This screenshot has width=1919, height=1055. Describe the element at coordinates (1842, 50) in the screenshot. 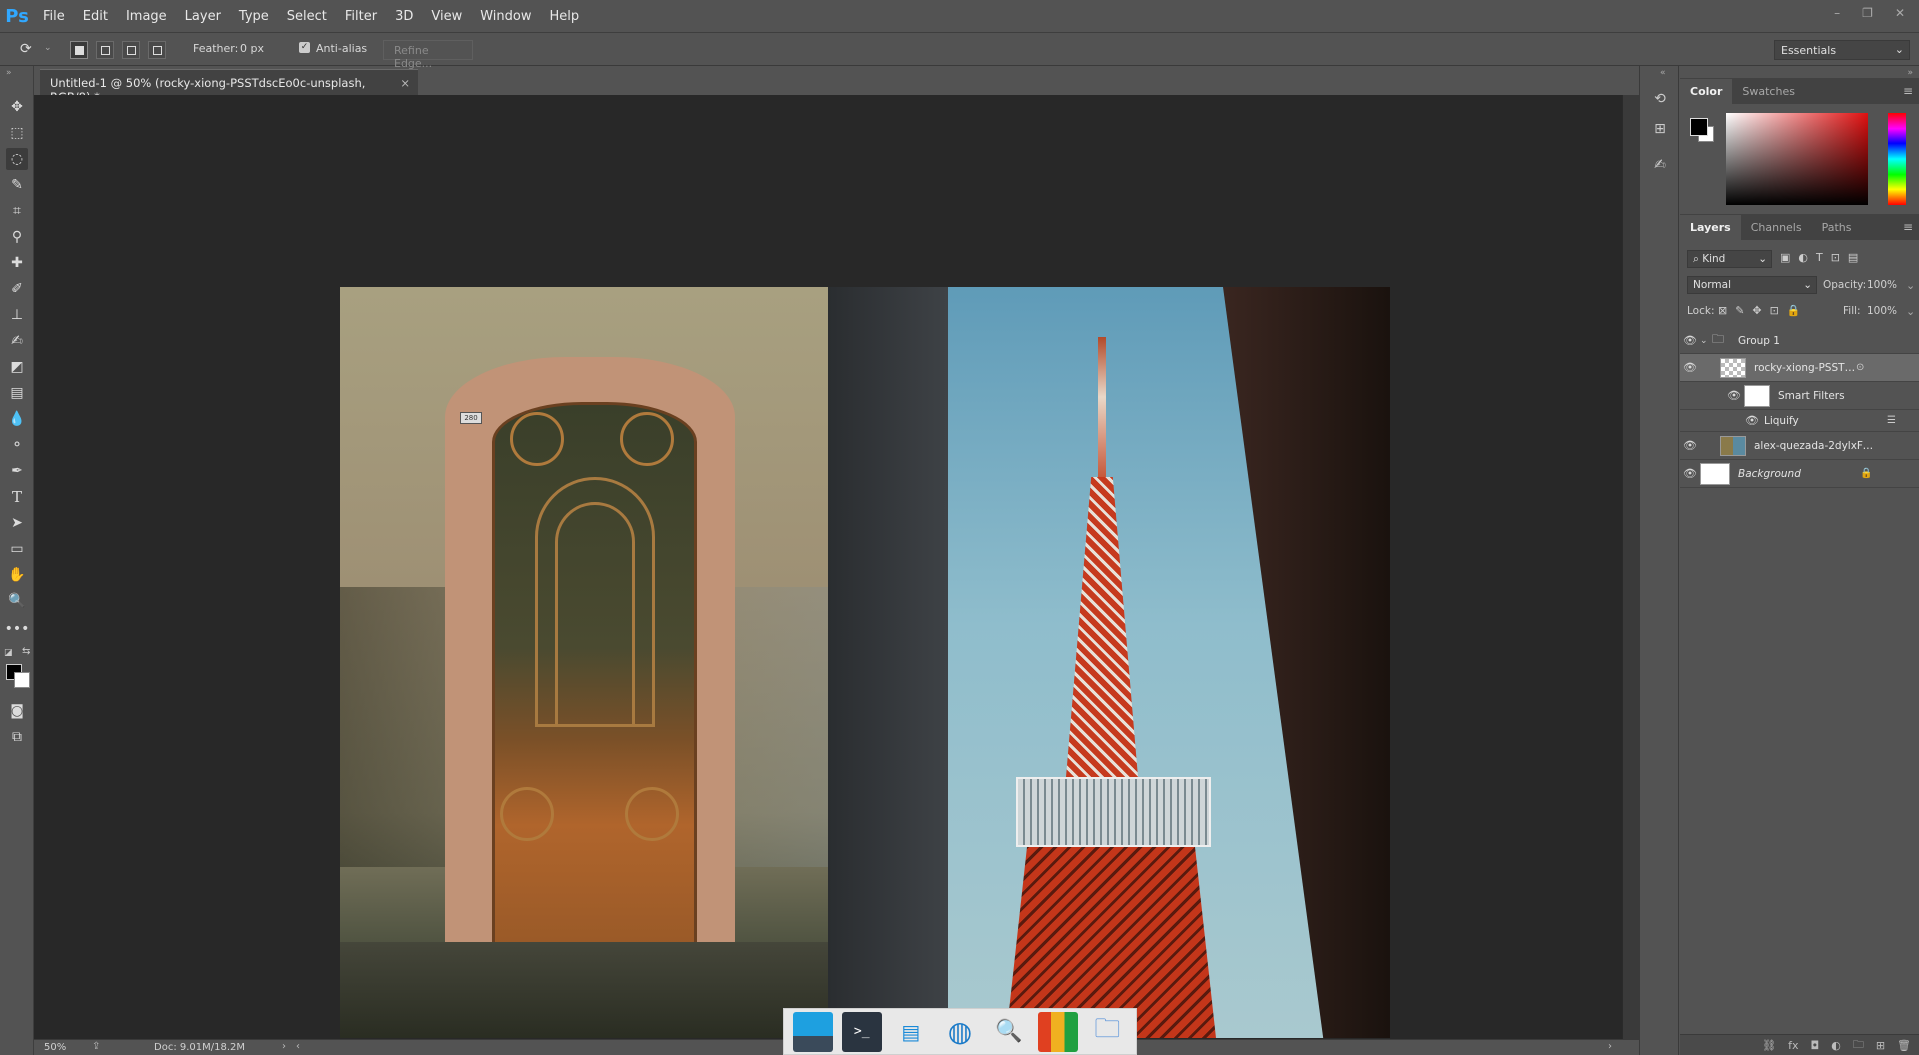

I see `workspace-select: Essentials ⌄` at that location.